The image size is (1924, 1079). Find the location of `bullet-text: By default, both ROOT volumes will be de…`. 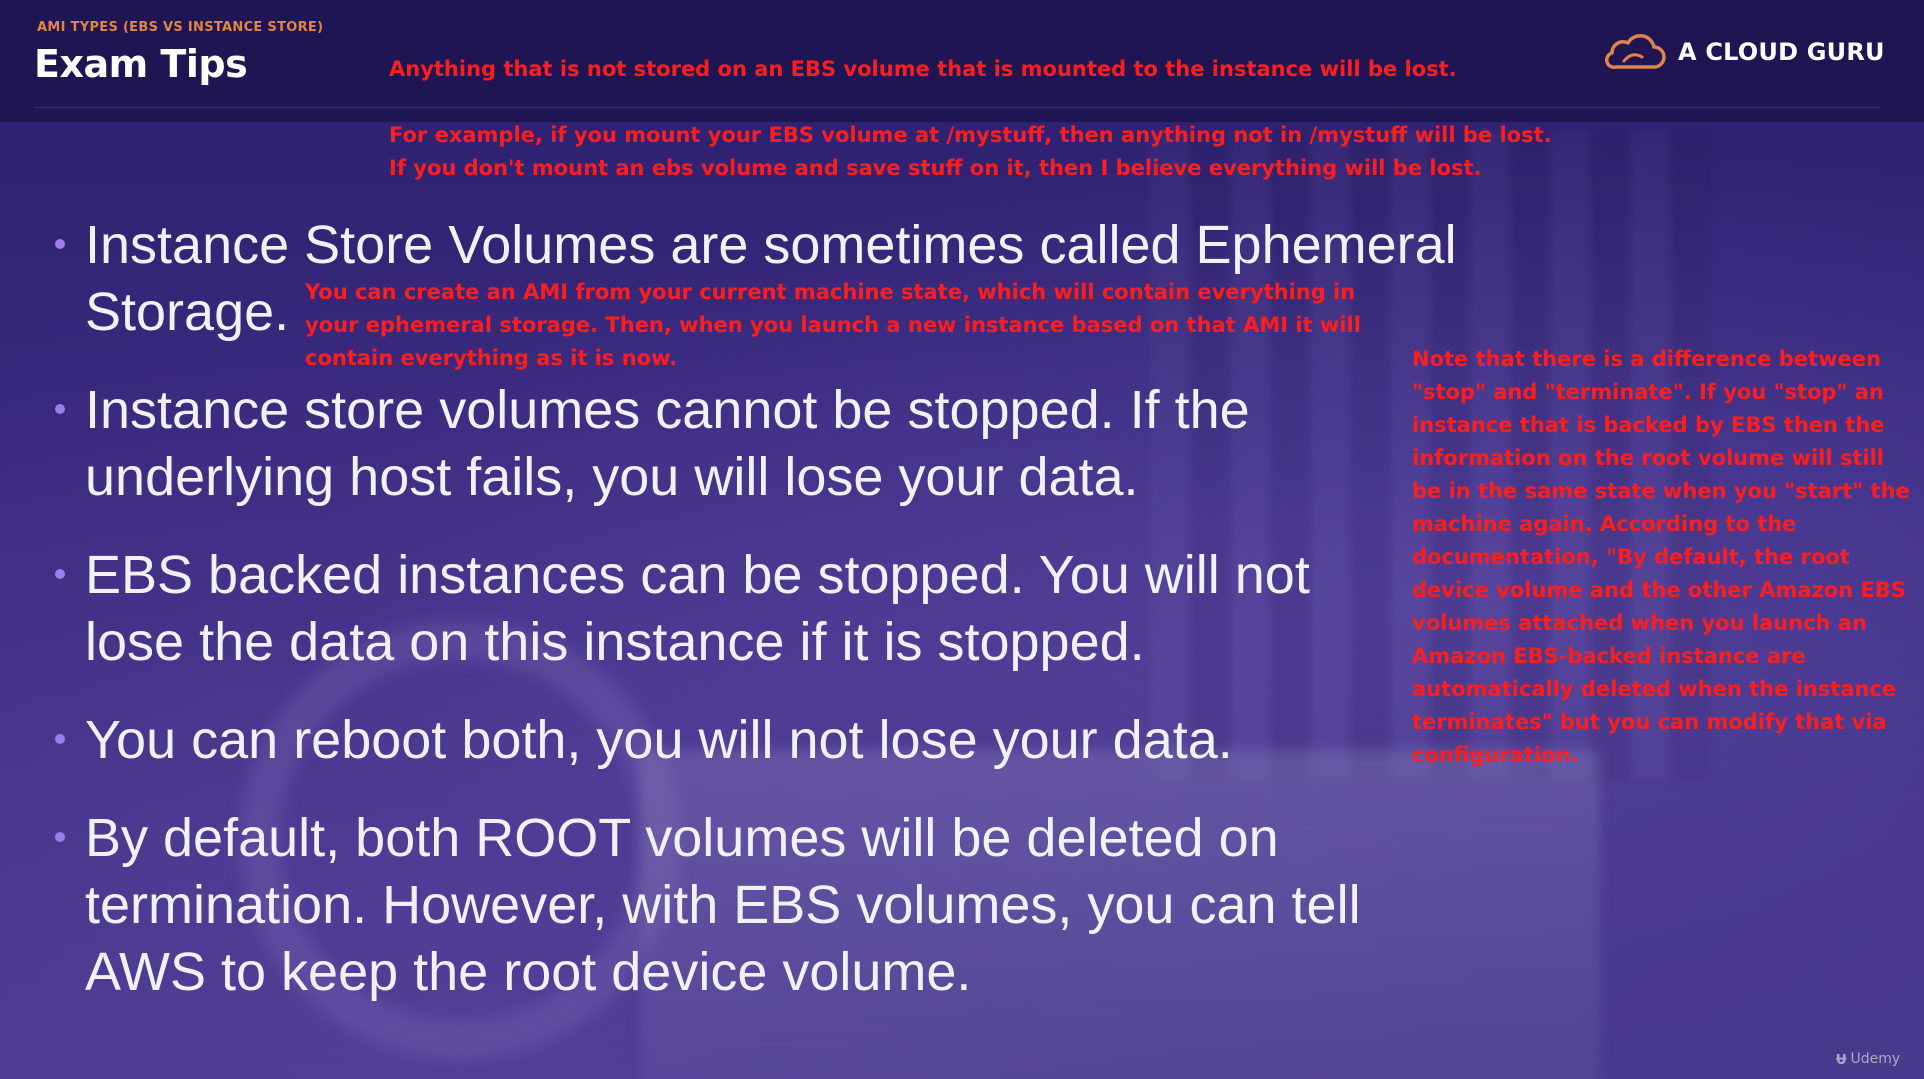

bullet-text: By default, both ROOT volumes will be de… is located at coordinates (723, 905).